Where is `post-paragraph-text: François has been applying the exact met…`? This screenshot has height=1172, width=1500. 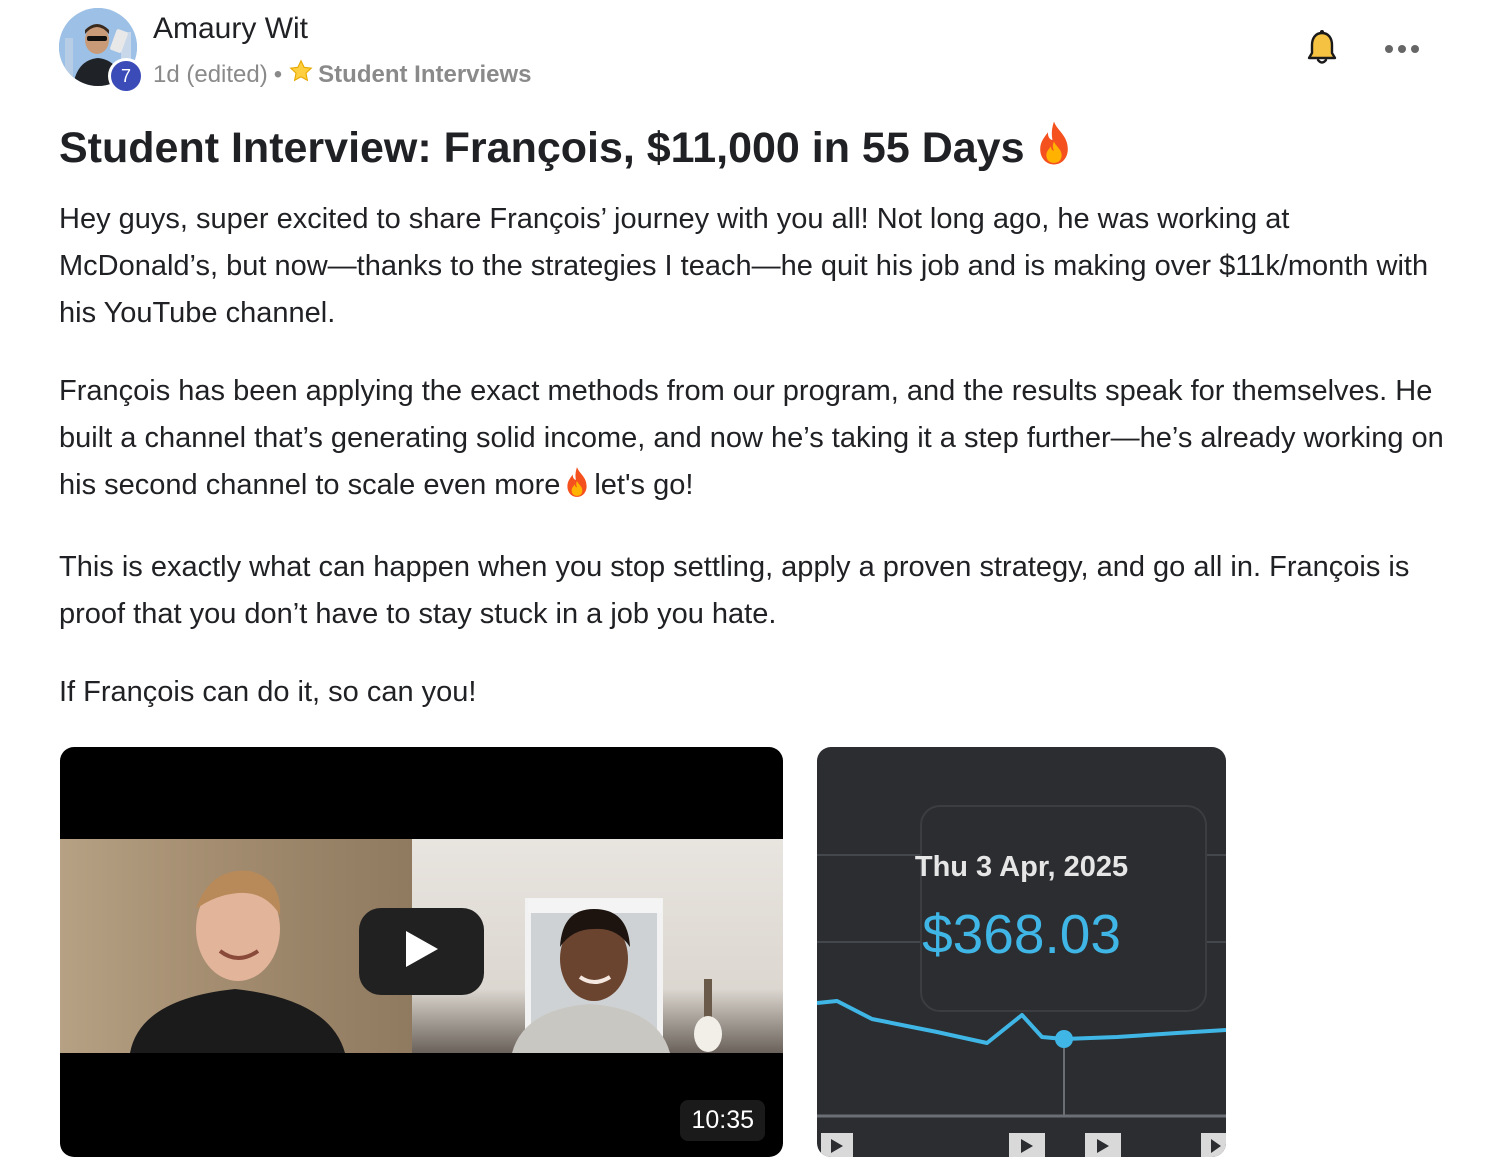 post-paragraph-text: François has been applying the exact met… is located at coordinates (751, 438).